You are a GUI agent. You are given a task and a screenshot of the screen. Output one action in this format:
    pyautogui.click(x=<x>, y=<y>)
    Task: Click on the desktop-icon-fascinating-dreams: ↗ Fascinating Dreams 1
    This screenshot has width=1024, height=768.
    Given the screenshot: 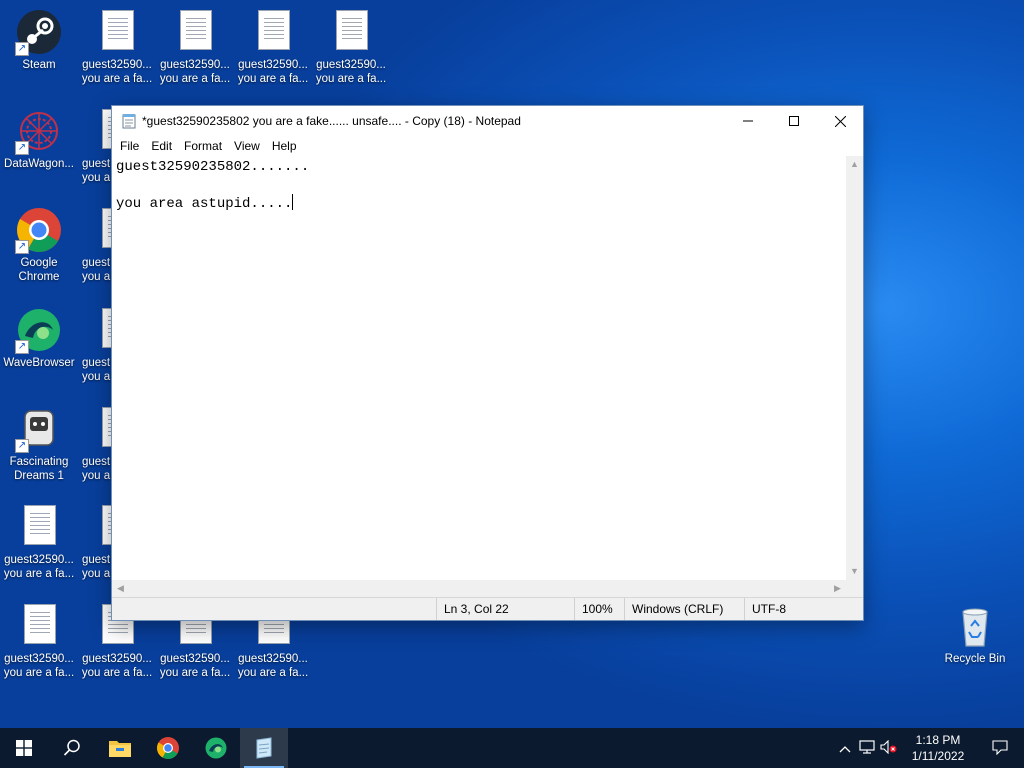 What is the action you would take?
    pyautogui.click(x=39, y=444)
    